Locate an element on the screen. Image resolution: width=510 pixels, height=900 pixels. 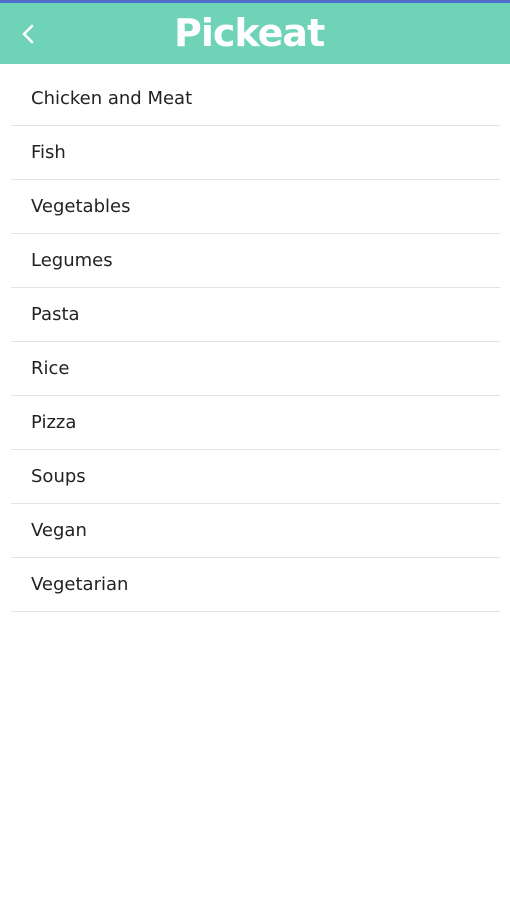
category-item-rice: Rice is located at coordinates (255, 369).